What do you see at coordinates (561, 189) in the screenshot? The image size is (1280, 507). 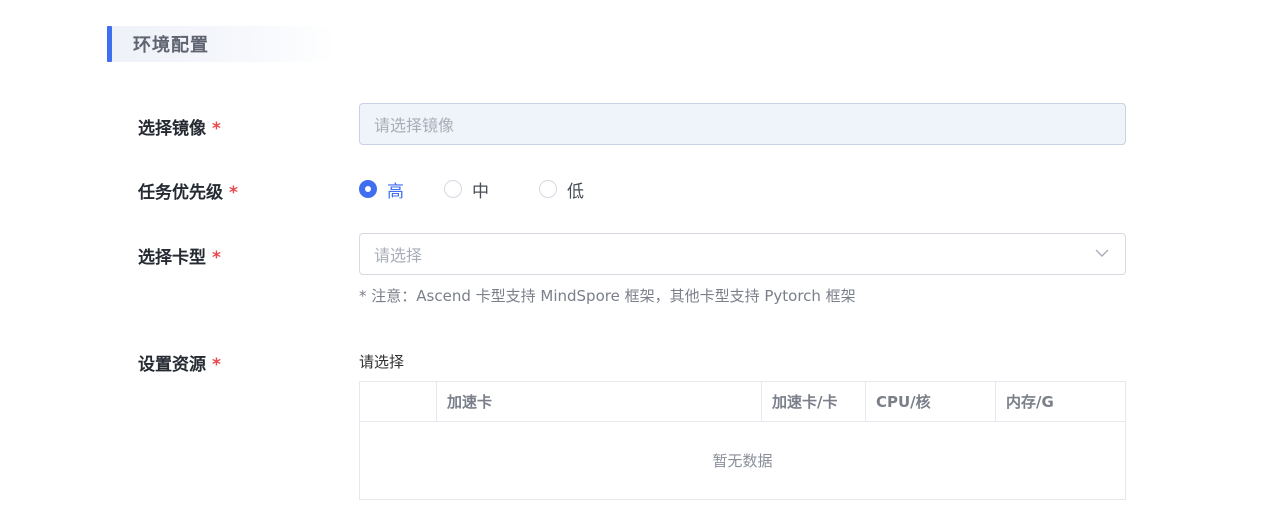 I see `priority-radio-low: 低` at bounding box center [561, 189].